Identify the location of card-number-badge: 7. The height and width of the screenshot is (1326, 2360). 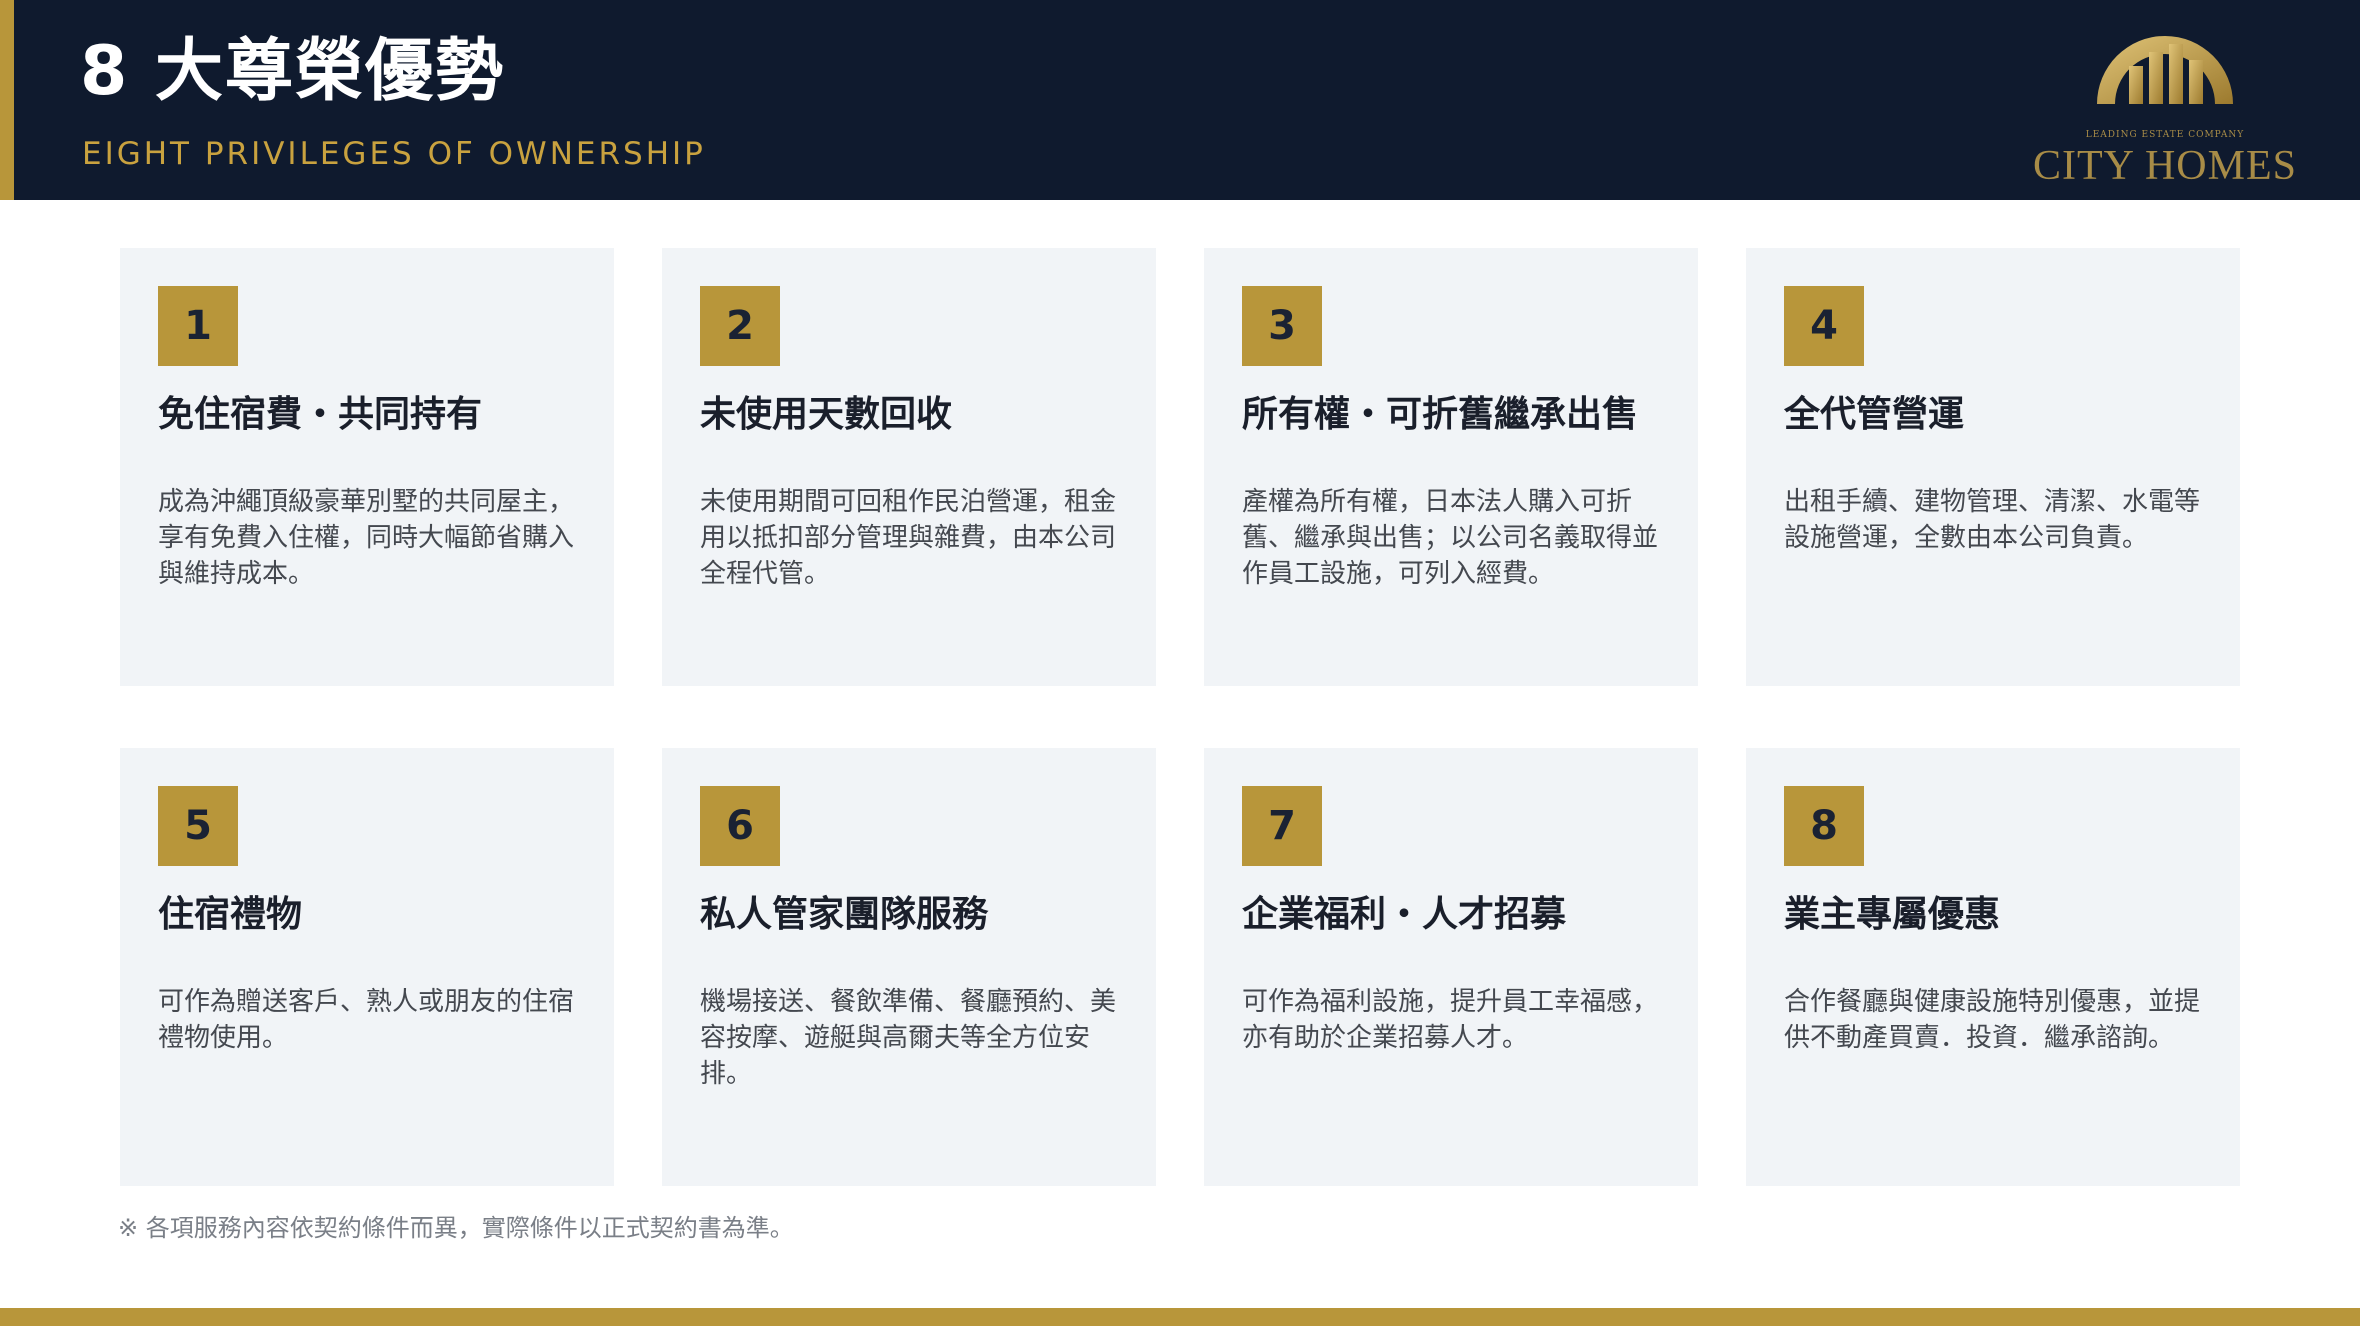
(1282, 826).